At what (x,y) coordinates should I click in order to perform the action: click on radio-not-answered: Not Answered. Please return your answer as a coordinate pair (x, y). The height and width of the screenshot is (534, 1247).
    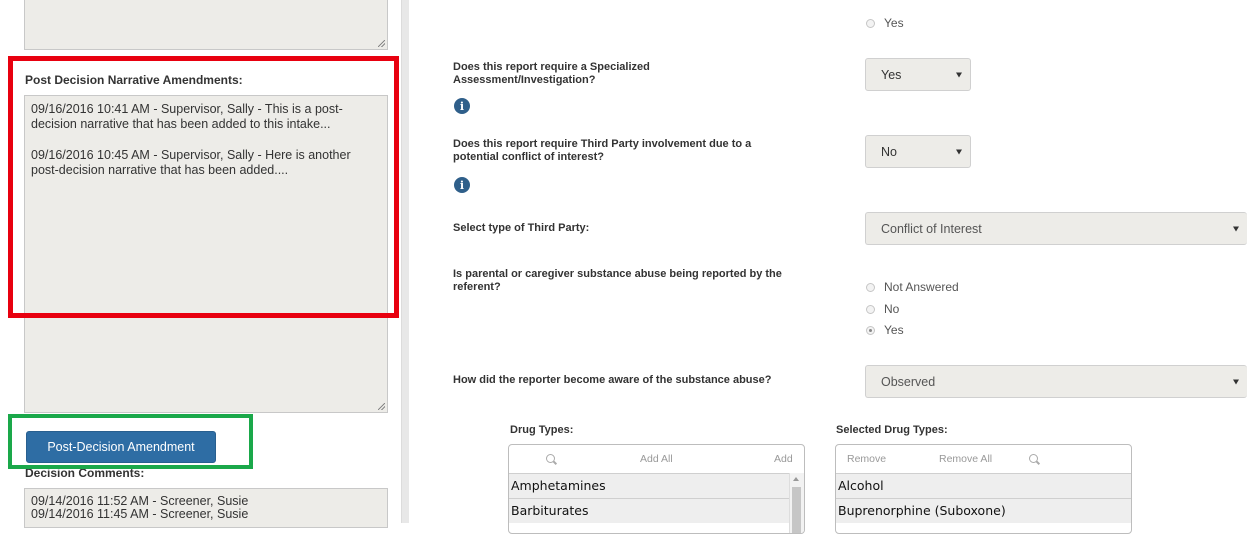
    Looking at the image, I should click on (912, 287).